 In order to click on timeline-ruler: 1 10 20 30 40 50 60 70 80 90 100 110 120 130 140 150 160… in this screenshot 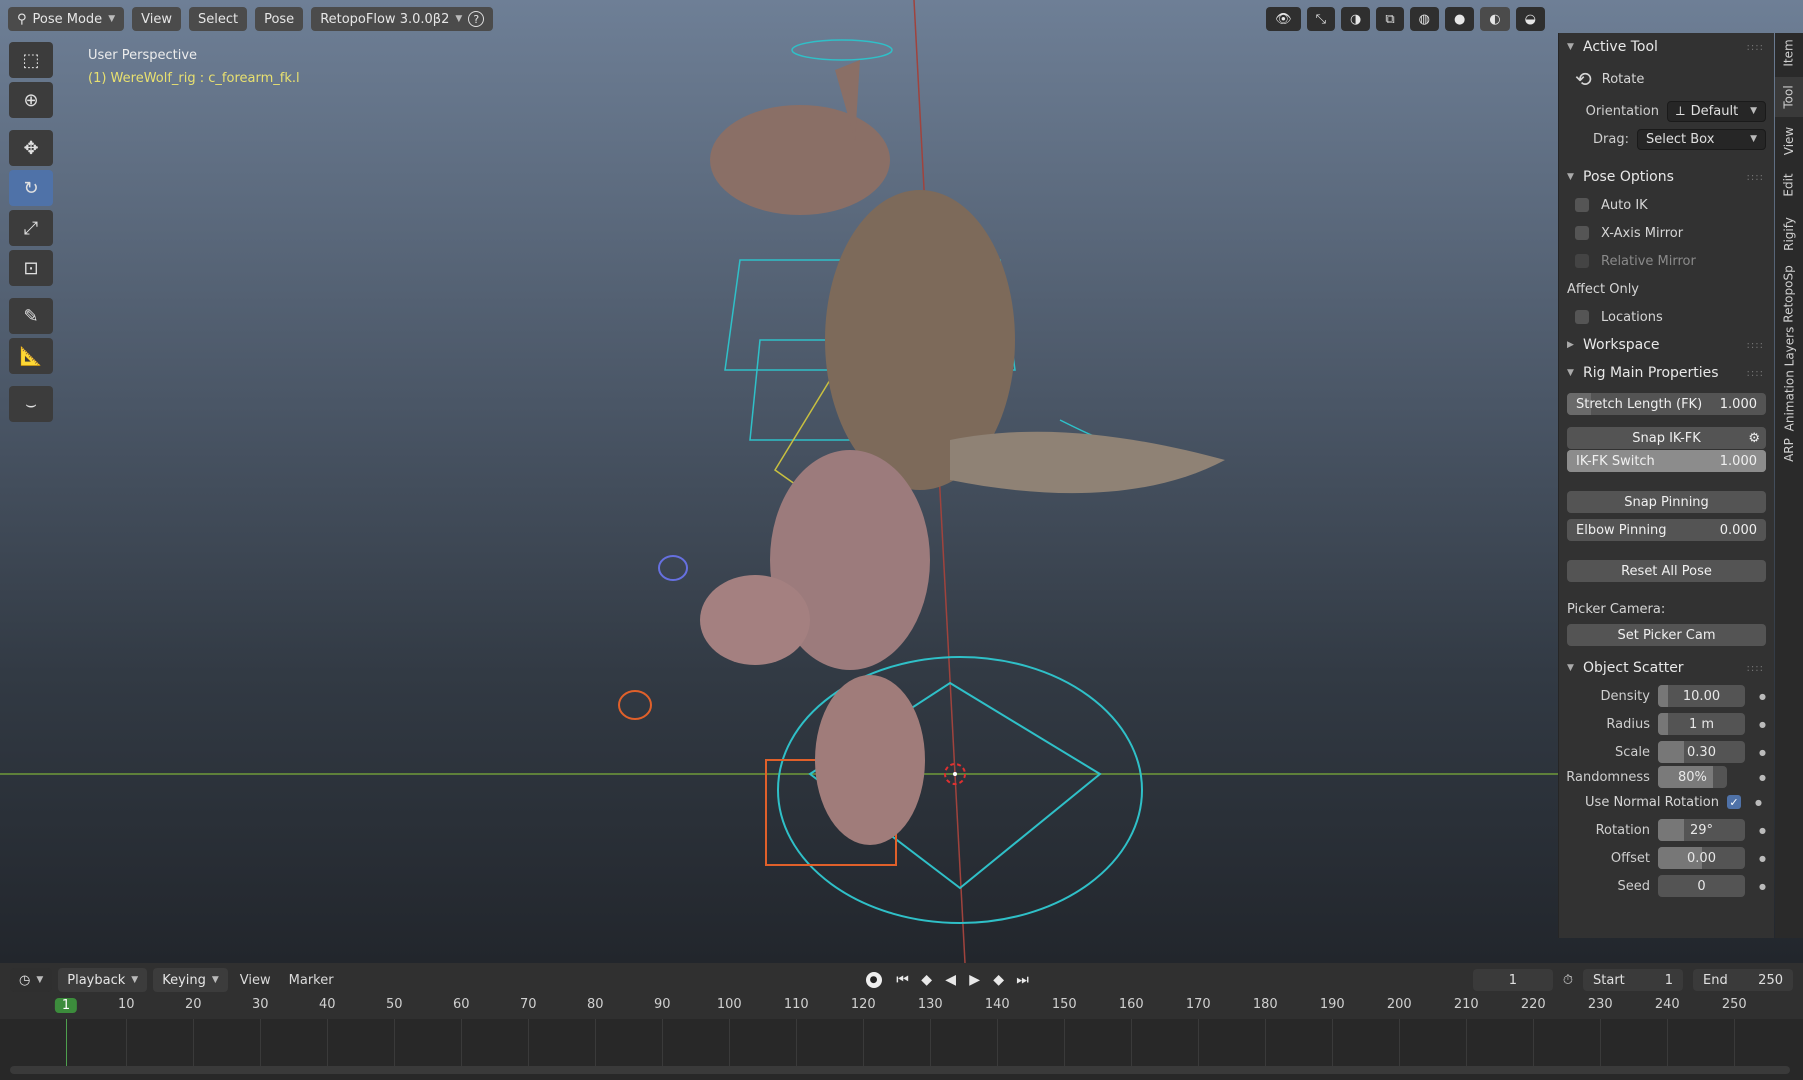, I will do `click(901, 1033)`.